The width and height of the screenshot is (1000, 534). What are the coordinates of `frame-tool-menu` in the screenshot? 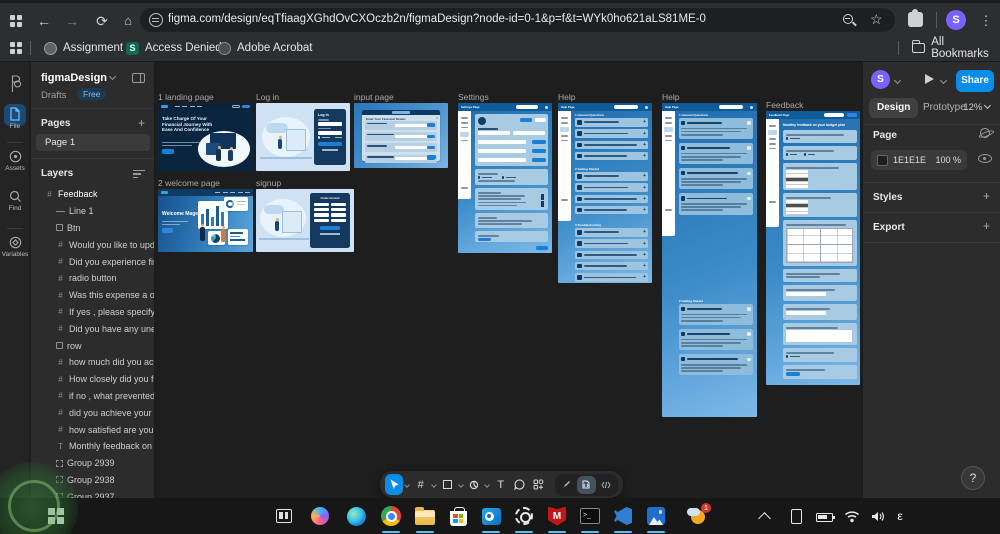 It's located at (434, 484).